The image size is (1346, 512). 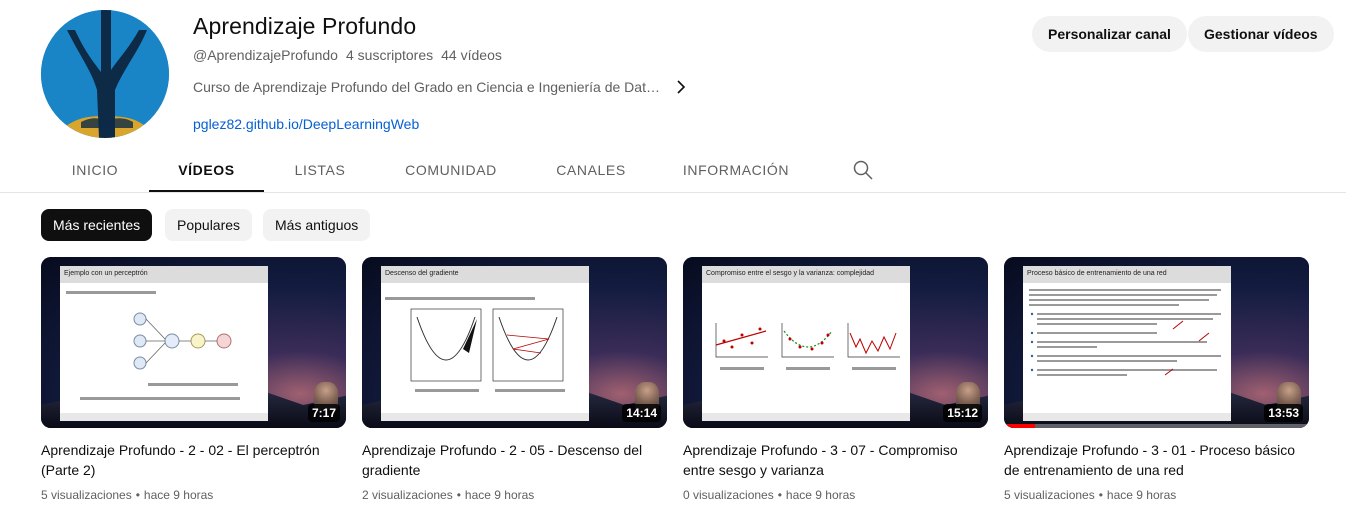 I want to click on search-icon, so click(x=863, y=170).